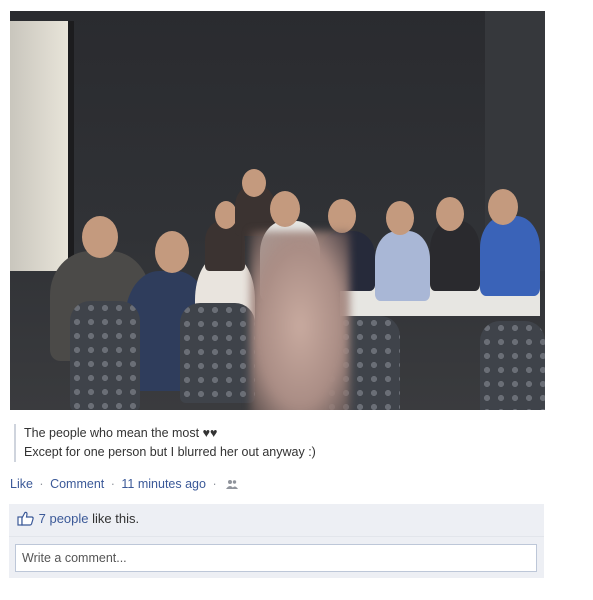 The height and width of the screenshot is (600, 593). Describe the element at coordinates (300, 320) in the screenshot. I see `blurred-person` at that location.